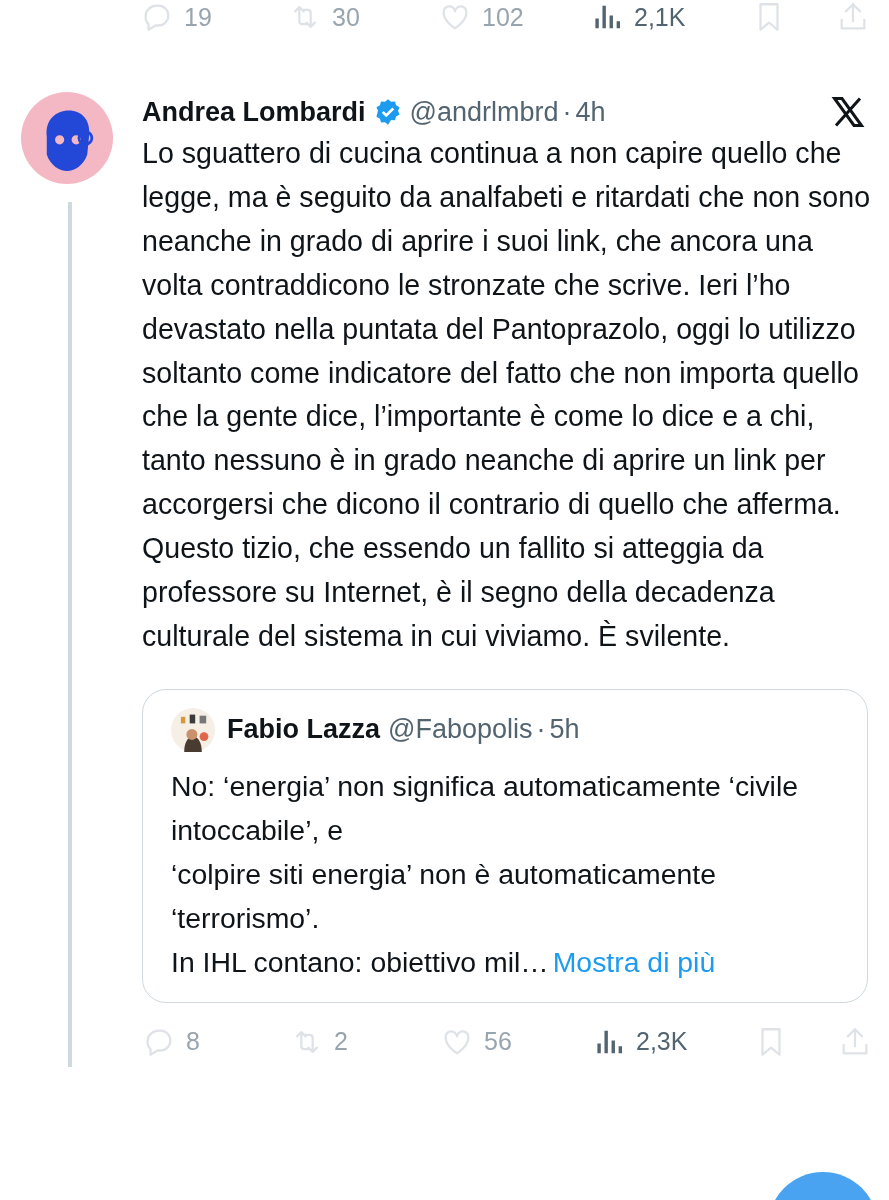 The image size is (889, 1200). Describe the element at coordinates (254, 112) in the screenshot. I see `author-name: Andrea Lombardi` at that location.